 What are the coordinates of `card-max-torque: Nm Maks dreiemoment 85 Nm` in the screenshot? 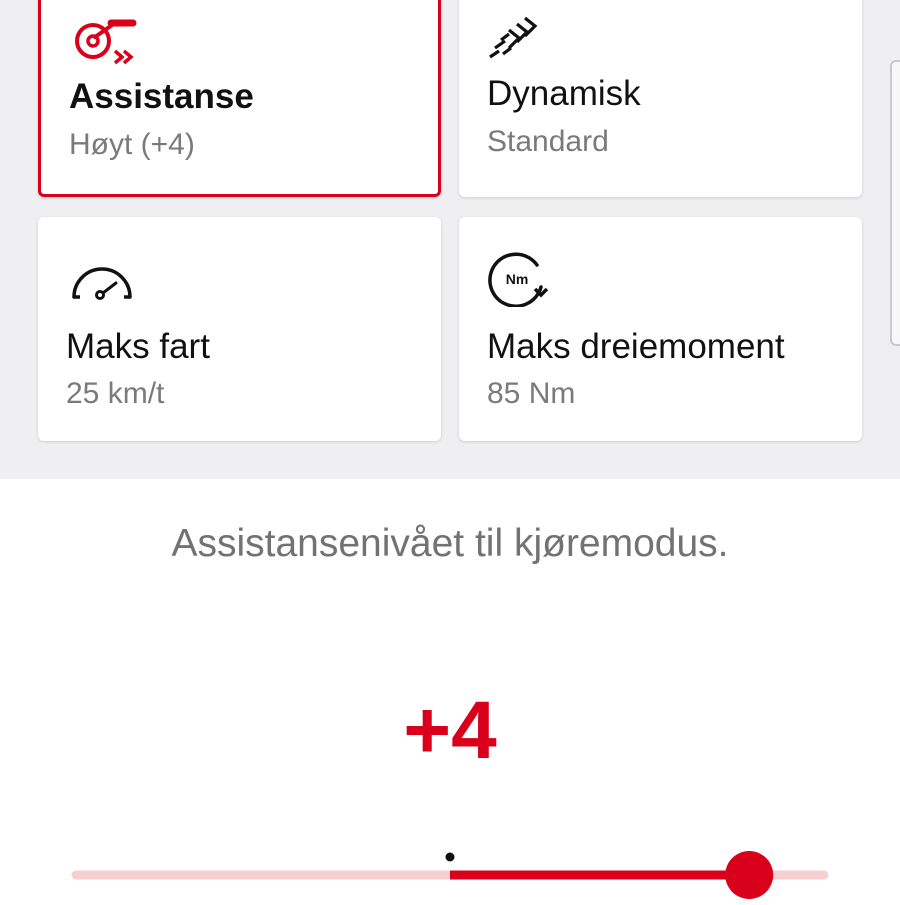 It's located at (660, 329).